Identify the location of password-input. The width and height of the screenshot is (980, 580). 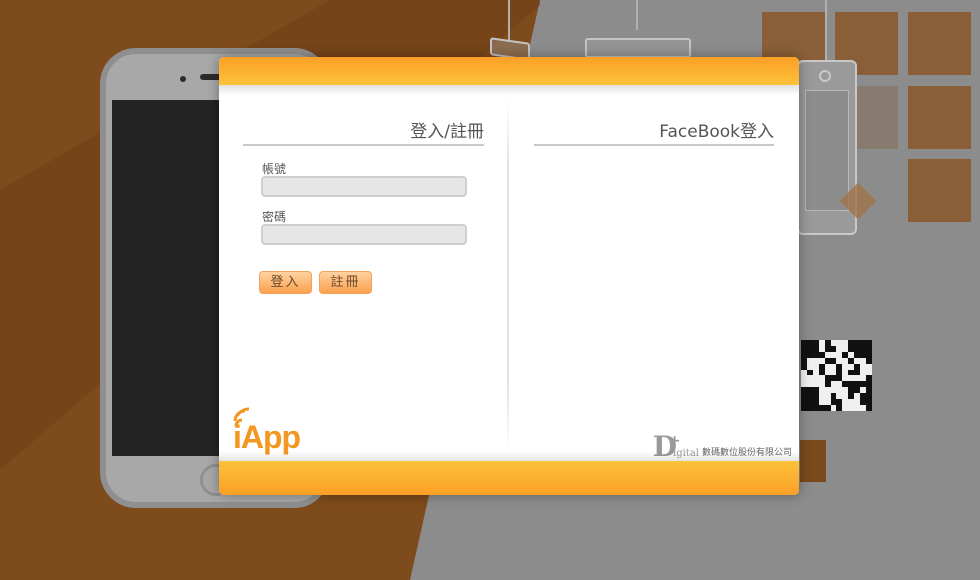
(364, 234).